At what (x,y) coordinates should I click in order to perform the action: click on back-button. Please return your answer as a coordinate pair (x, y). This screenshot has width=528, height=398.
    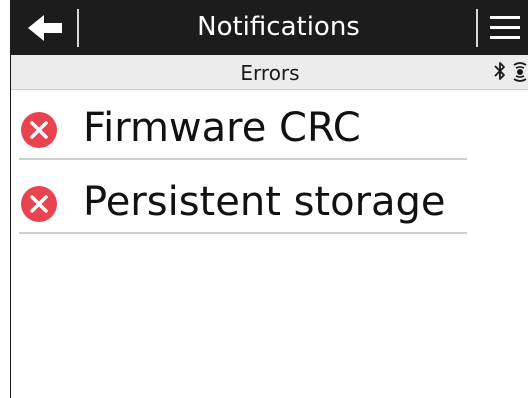
    Looking at the image, I should click on (46, 28).